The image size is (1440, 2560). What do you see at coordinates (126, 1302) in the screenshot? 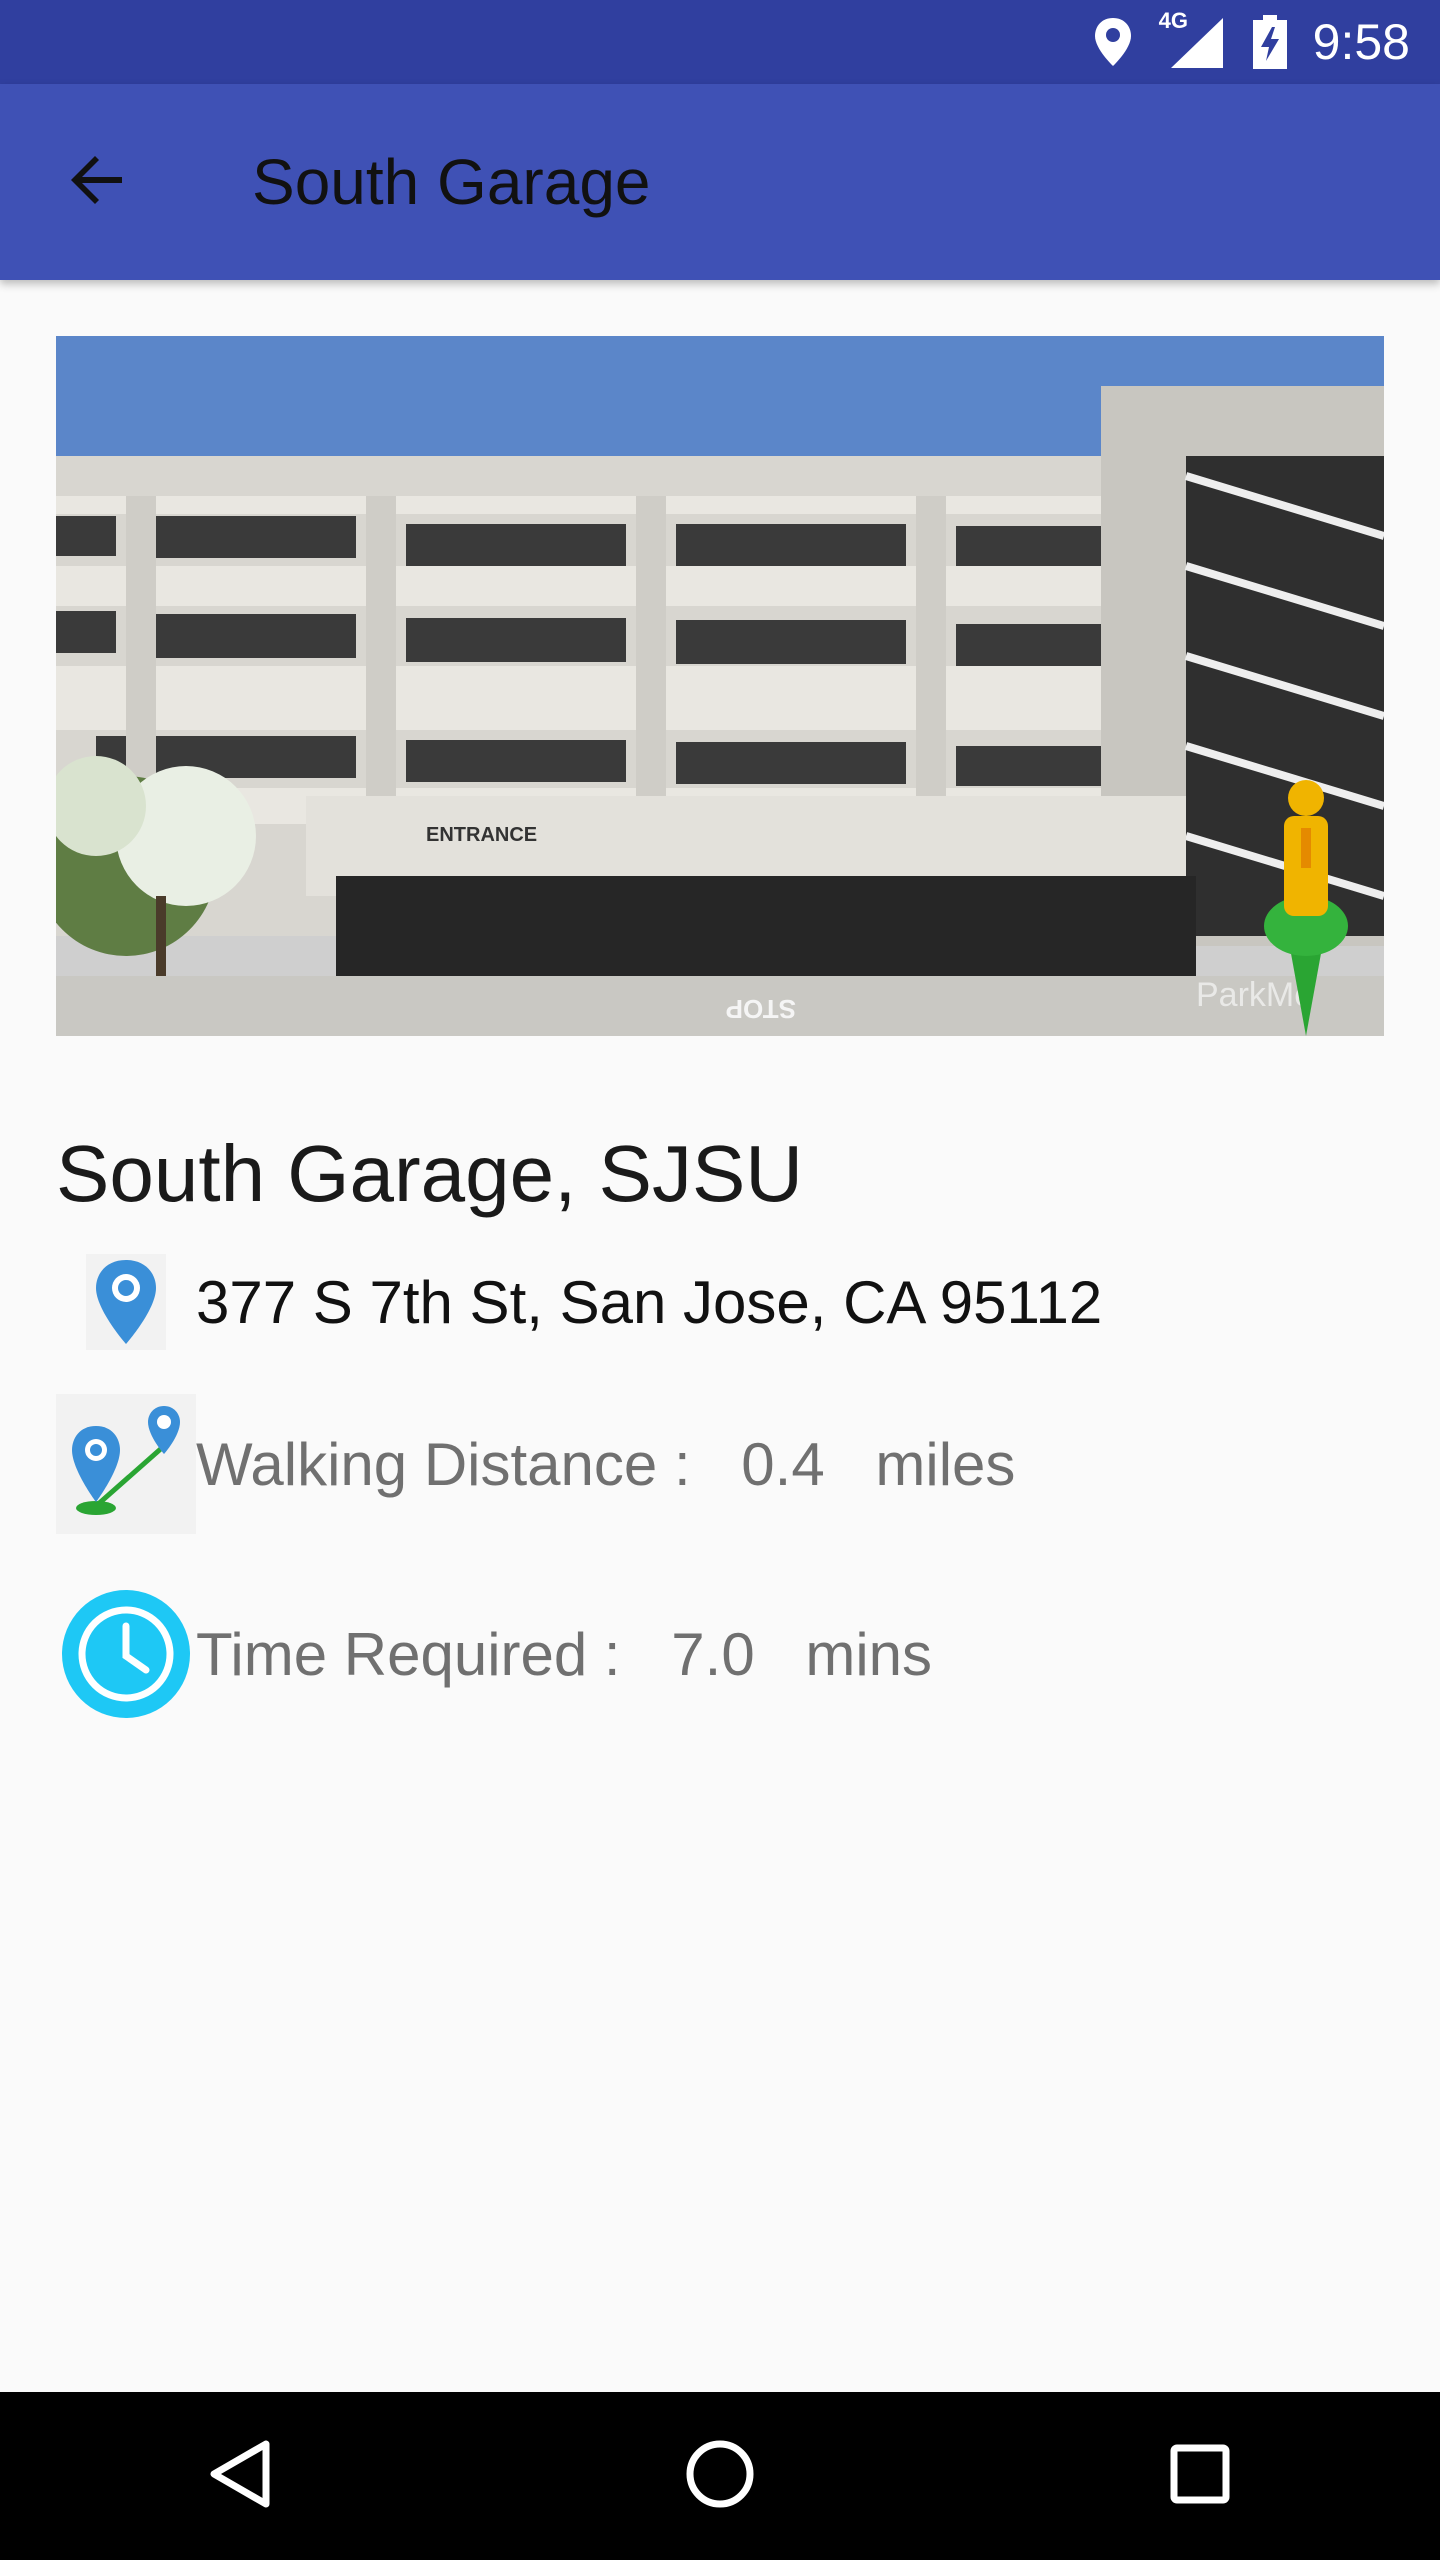
I see `location-pin-icon` at bounding box center [126, 1302].